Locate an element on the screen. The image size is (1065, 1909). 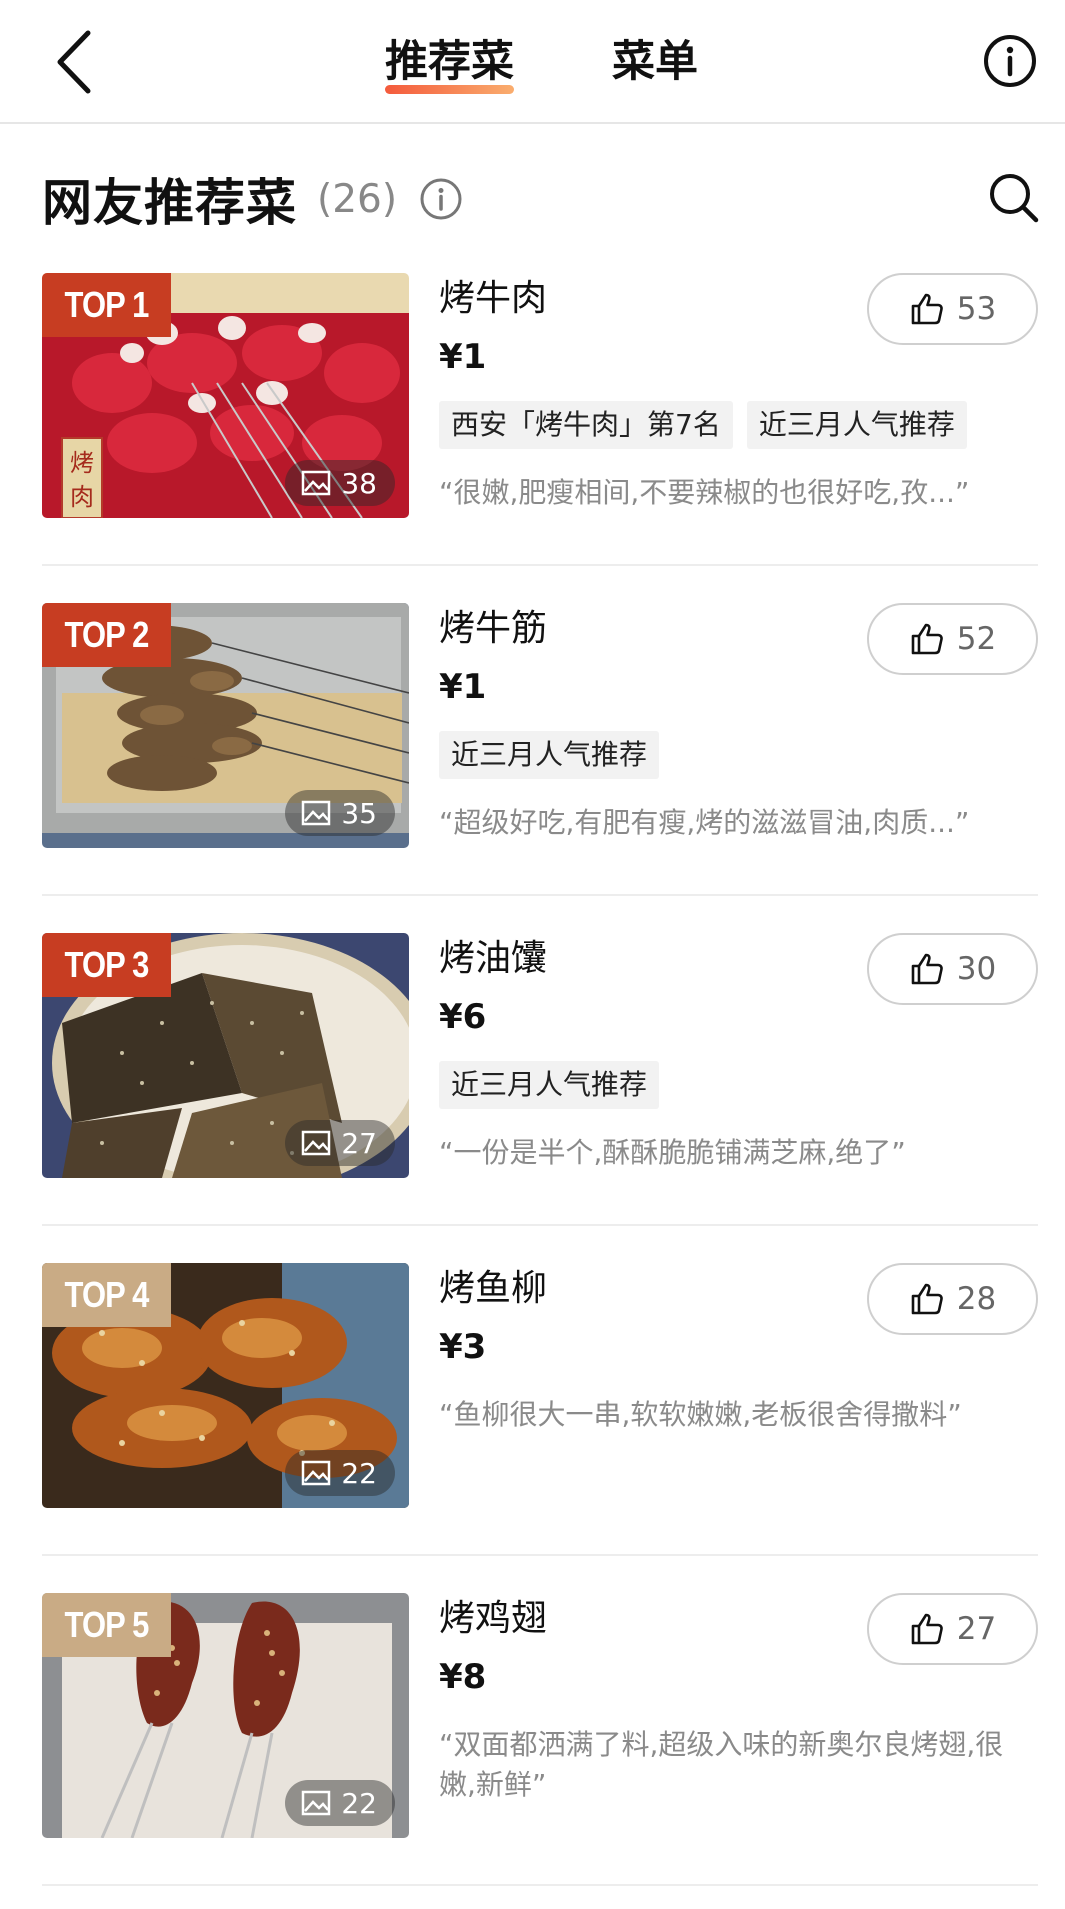
dish-photo: TOP 2 35 is located at coordinates (225, 725).